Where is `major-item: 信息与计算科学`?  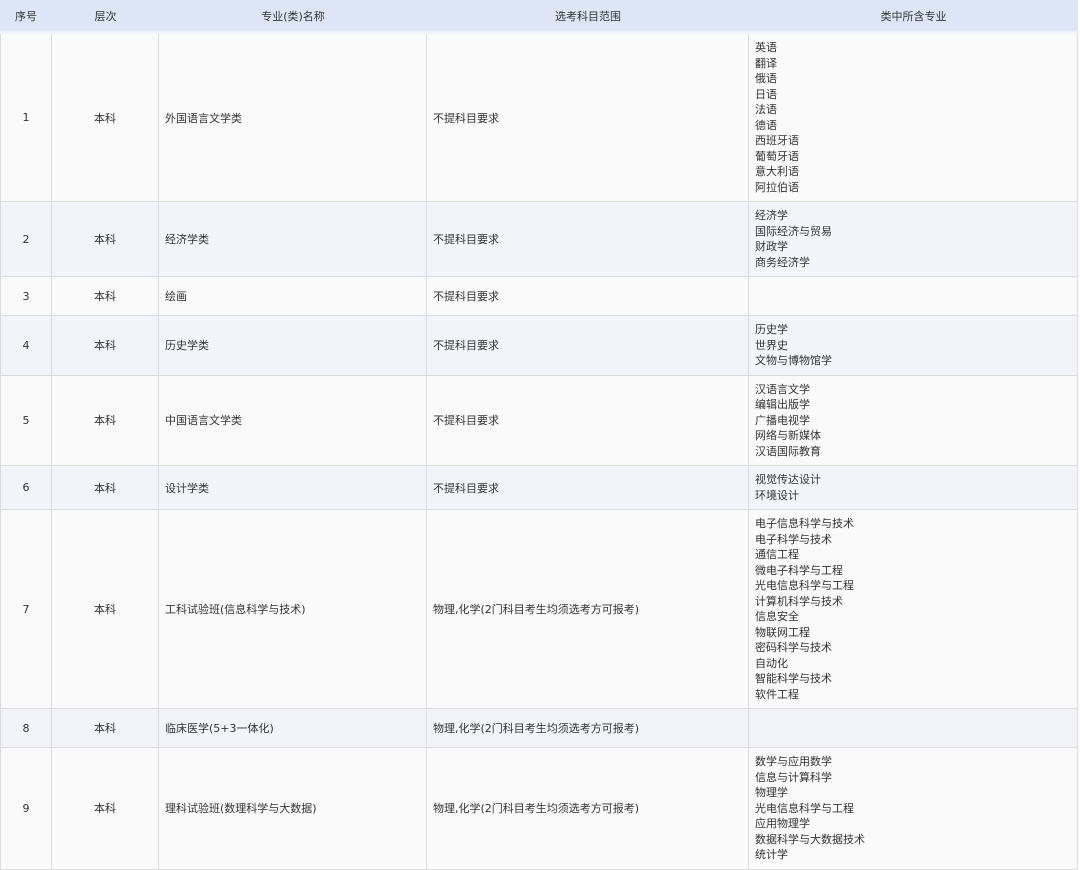
major-item: 信息与计算科学 is located at coordinates (793, 777).